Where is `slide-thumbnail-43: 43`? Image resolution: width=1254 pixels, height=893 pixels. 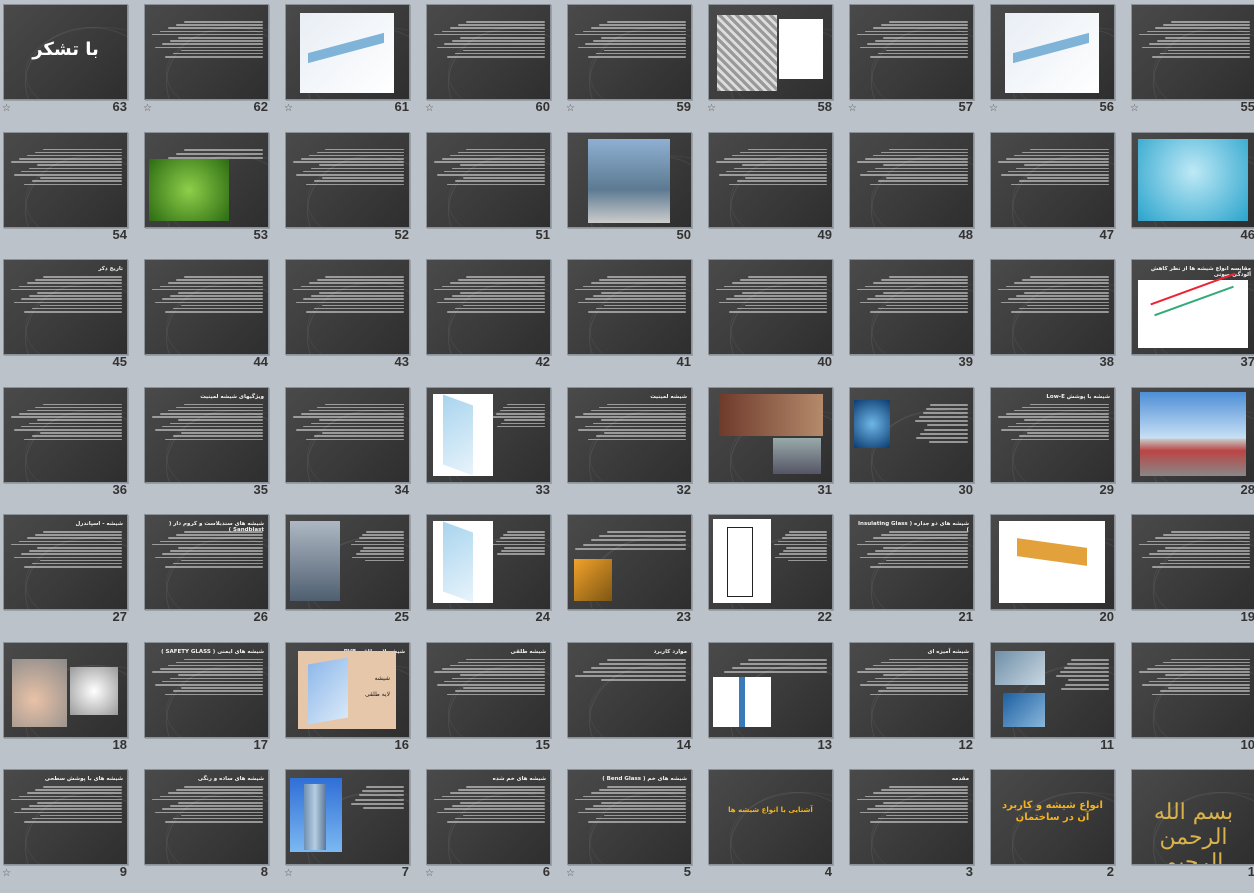
slide-thumbnail-43: 43 is located at coordinates (351, 319).